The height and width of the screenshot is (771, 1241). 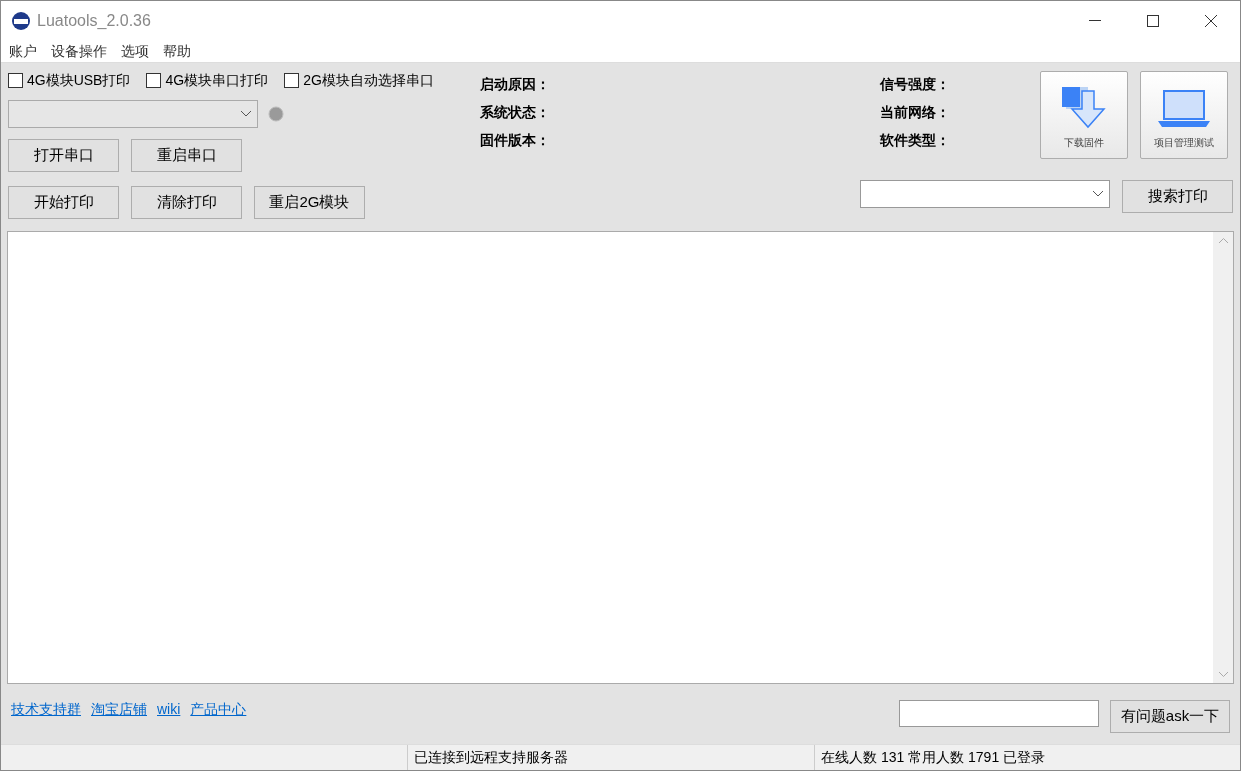 What do you see at coordinates (135, 51) in the screenshot?
I see `menu-item: 选项` at bounding box center [135, 51].